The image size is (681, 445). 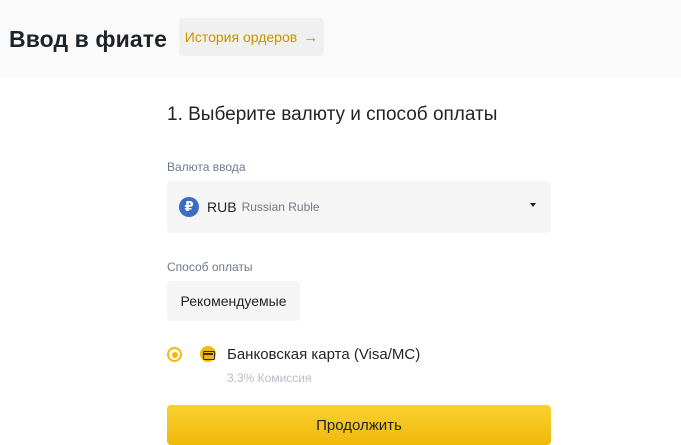 I want to click on payment-method-radio, so click(x=174, y=354).